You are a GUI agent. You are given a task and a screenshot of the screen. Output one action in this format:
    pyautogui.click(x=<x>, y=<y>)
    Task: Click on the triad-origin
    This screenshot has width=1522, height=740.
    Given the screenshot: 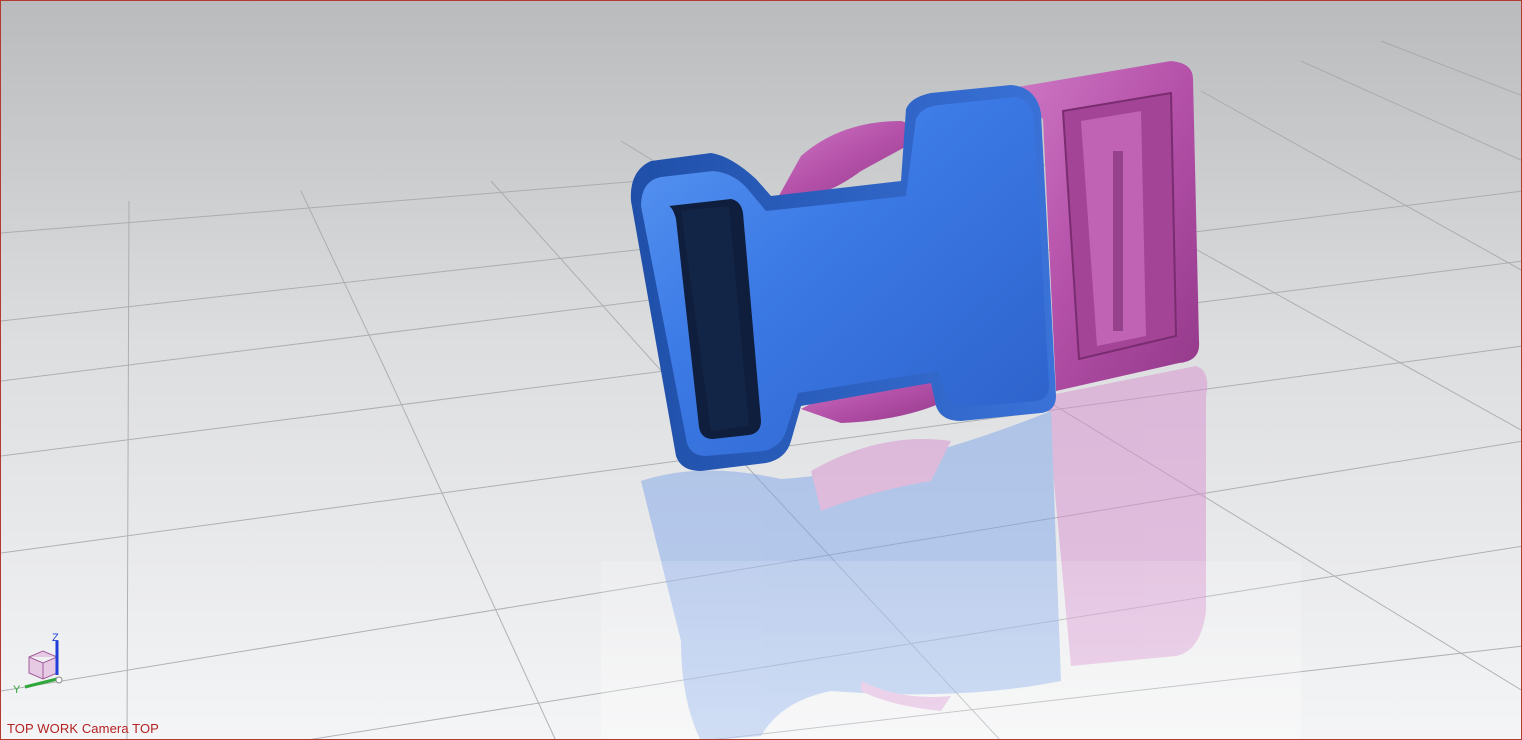 What is the action you would take?
    pyautogui.click(x=59, y=680)
    